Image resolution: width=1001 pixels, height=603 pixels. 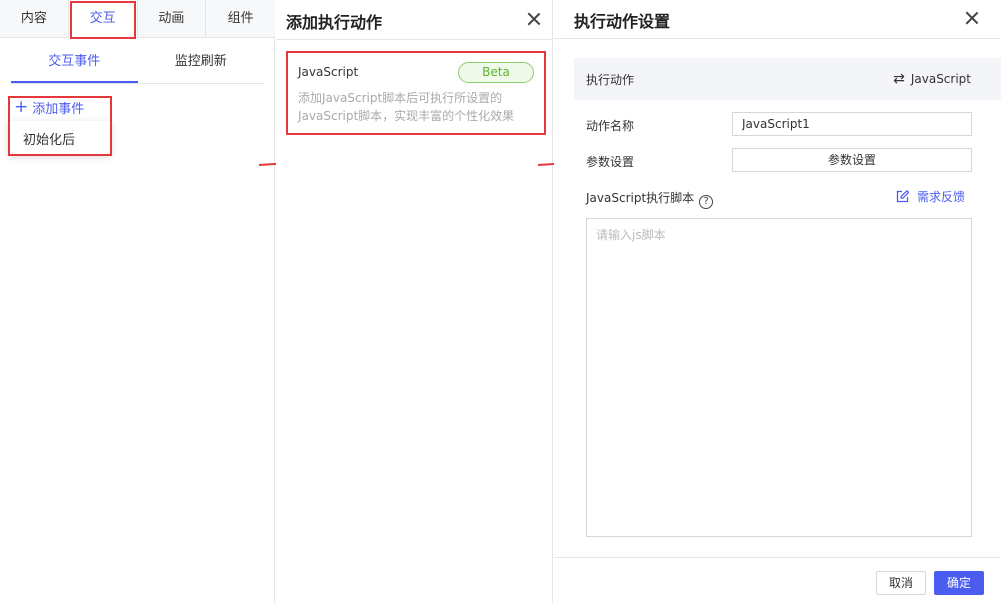 I want to click on event-dropdown: 初始化后, so click(x=60, y=138).